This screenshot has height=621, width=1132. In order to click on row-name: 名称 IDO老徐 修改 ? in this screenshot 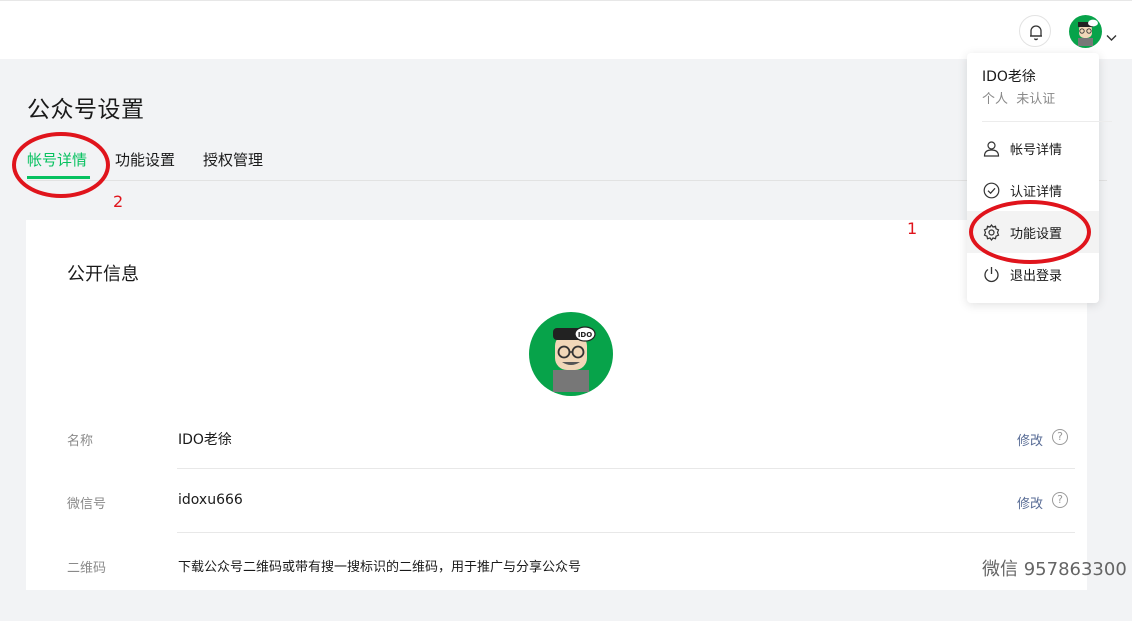, I will do `click(571, 461)`.